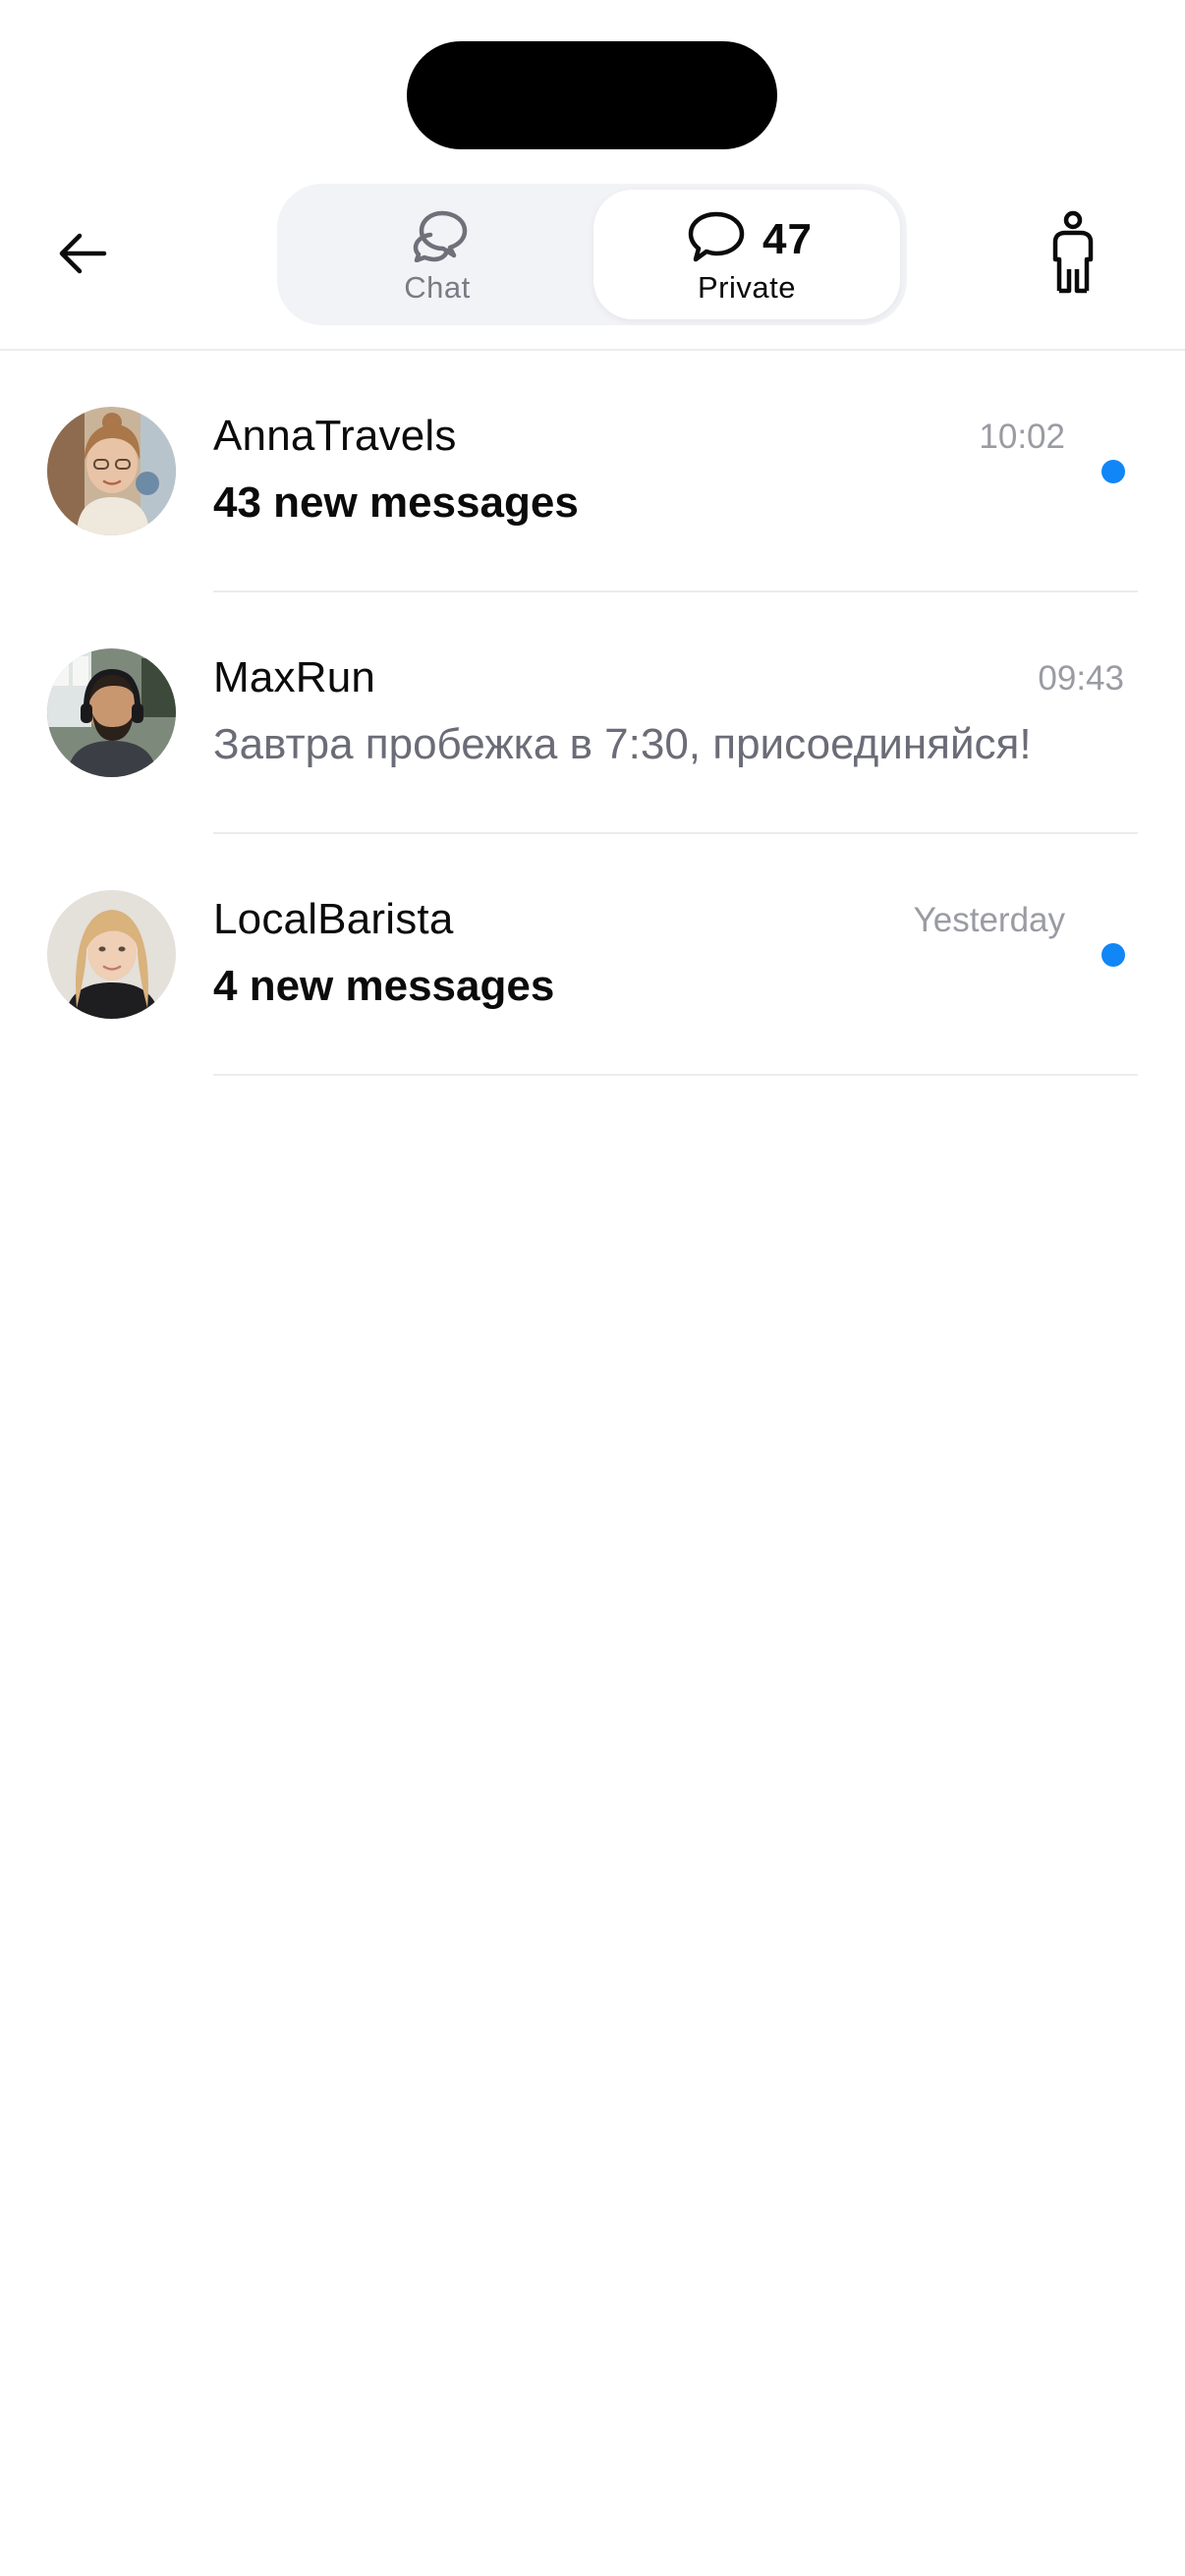 Image resolution: width=1185 pixels, height=2576 pixels. I want to click on tab-private-label: Private, so click(747, 287).